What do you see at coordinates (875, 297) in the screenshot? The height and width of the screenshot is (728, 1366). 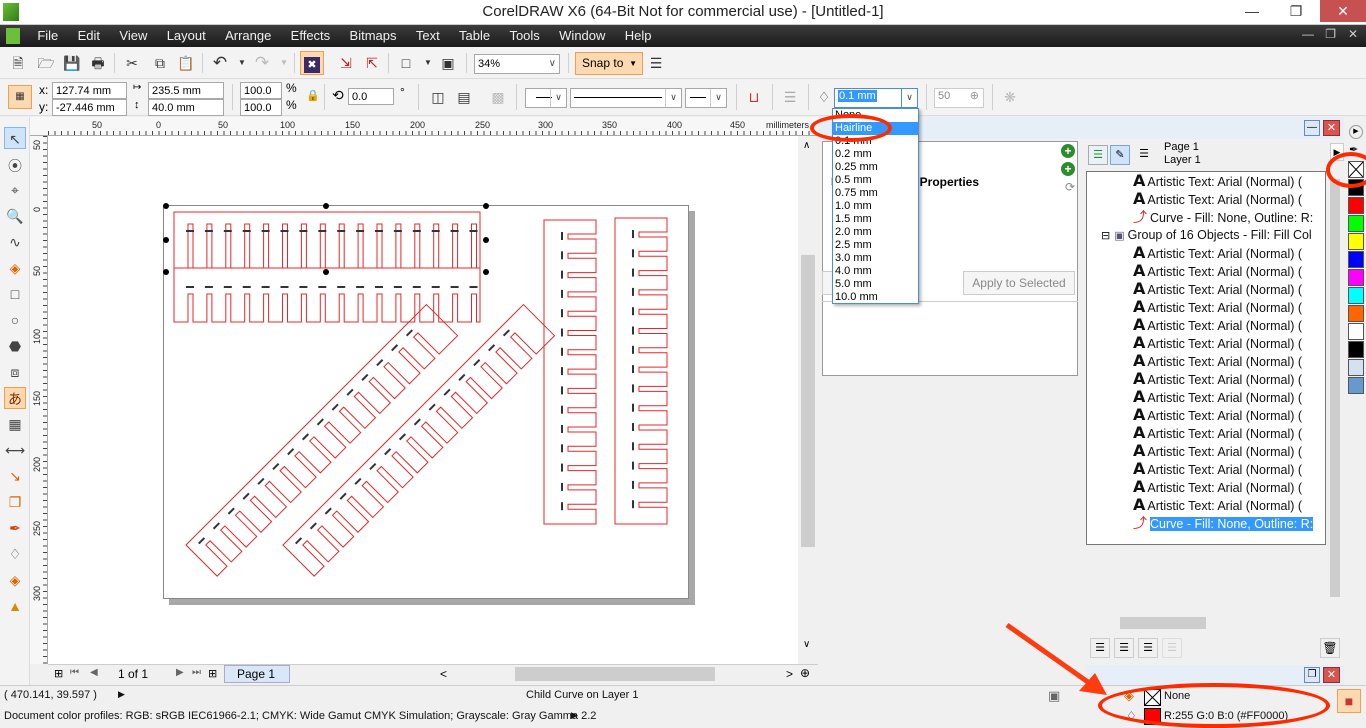 I see `outline-width-option: 10.0 mm` at bounding box center [875, 297].